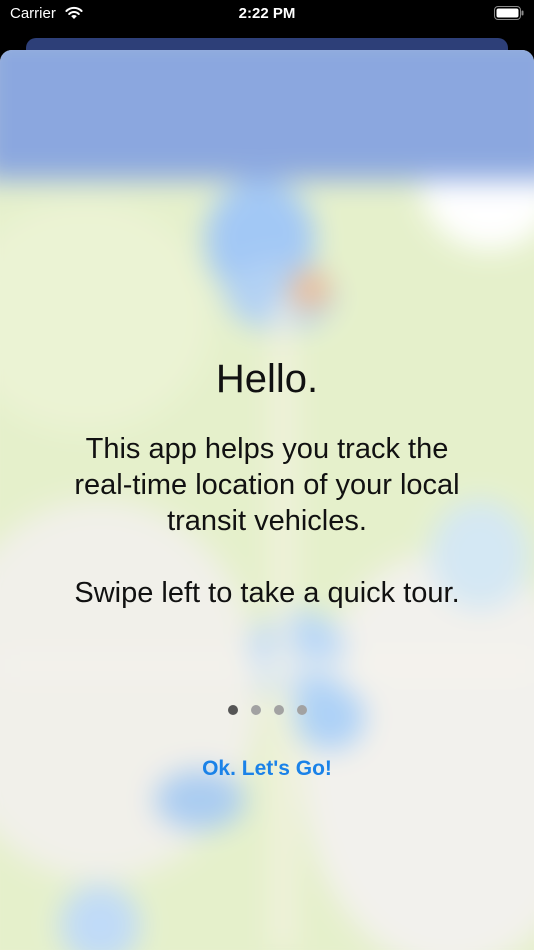  I want to click on onboarding-title: Hello., so click(267, 379).